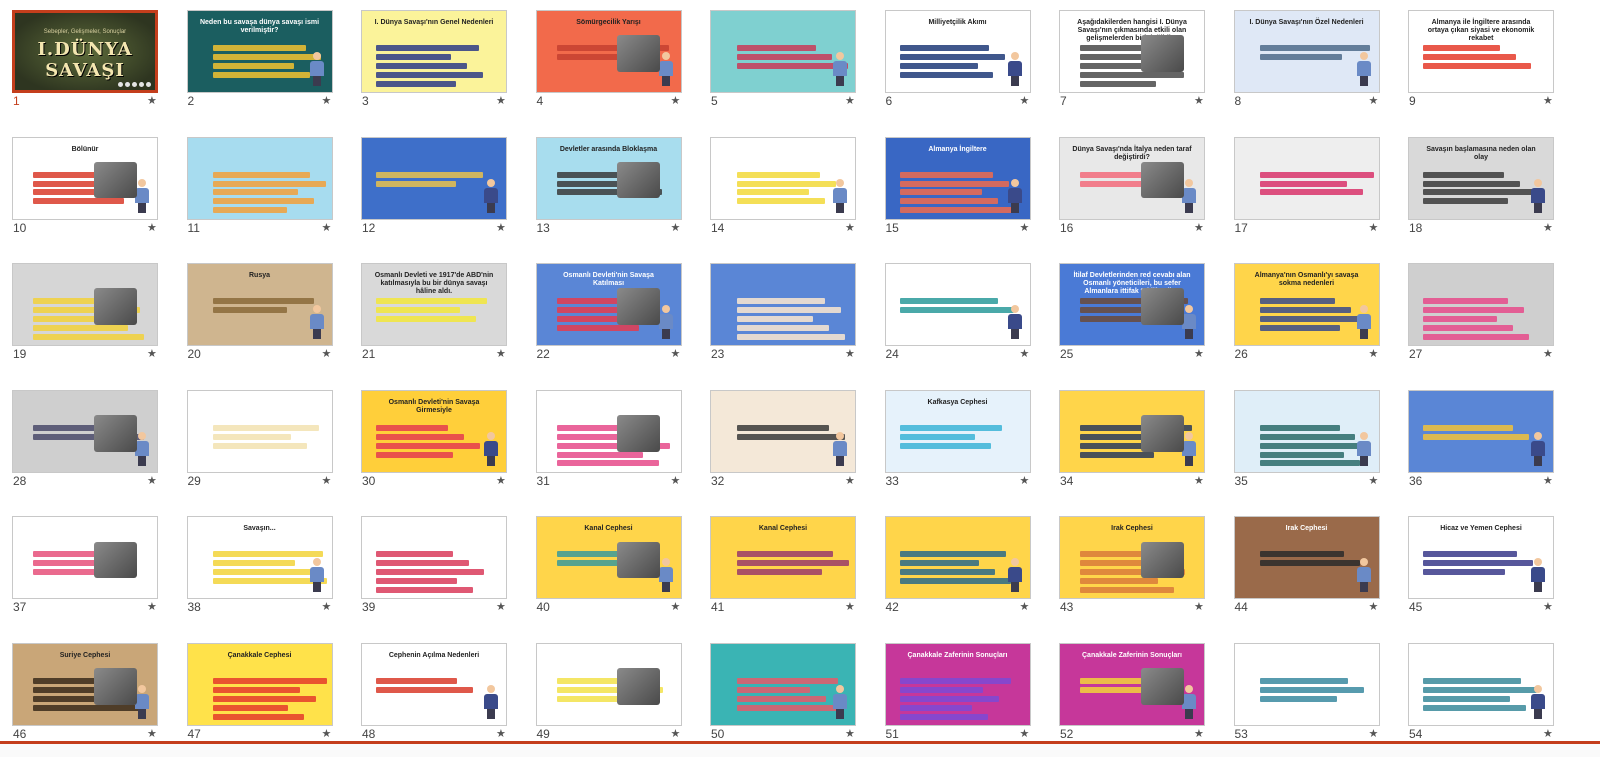  What do you see at coordinates (961, 445) in the screenshot?
I see `slide-thumbnail-cell: Kafkasya Cephesi 33 ★` at bounding box center [961, 445].